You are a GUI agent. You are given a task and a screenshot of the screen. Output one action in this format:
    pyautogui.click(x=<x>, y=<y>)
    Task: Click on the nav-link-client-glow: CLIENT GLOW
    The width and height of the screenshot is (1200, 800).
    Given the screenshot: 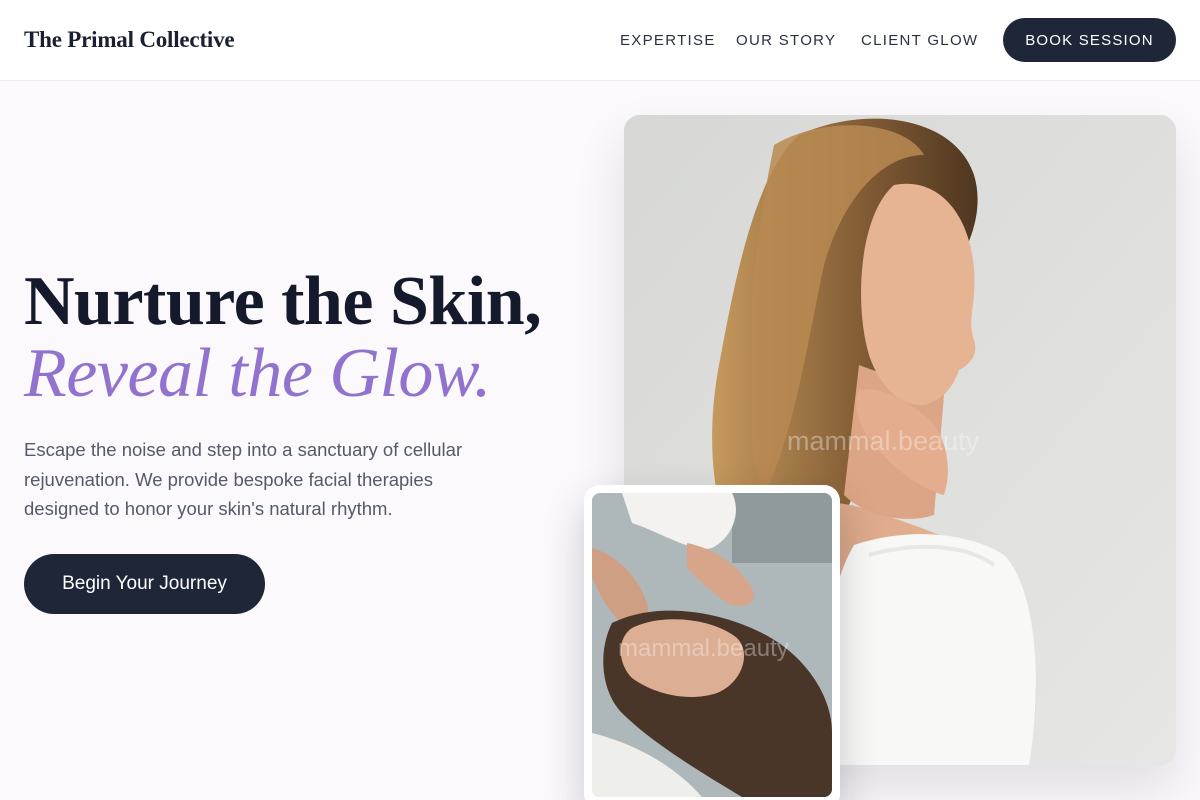 What is the action you would take?
    pyautogui.click(x=919, y=40)
    